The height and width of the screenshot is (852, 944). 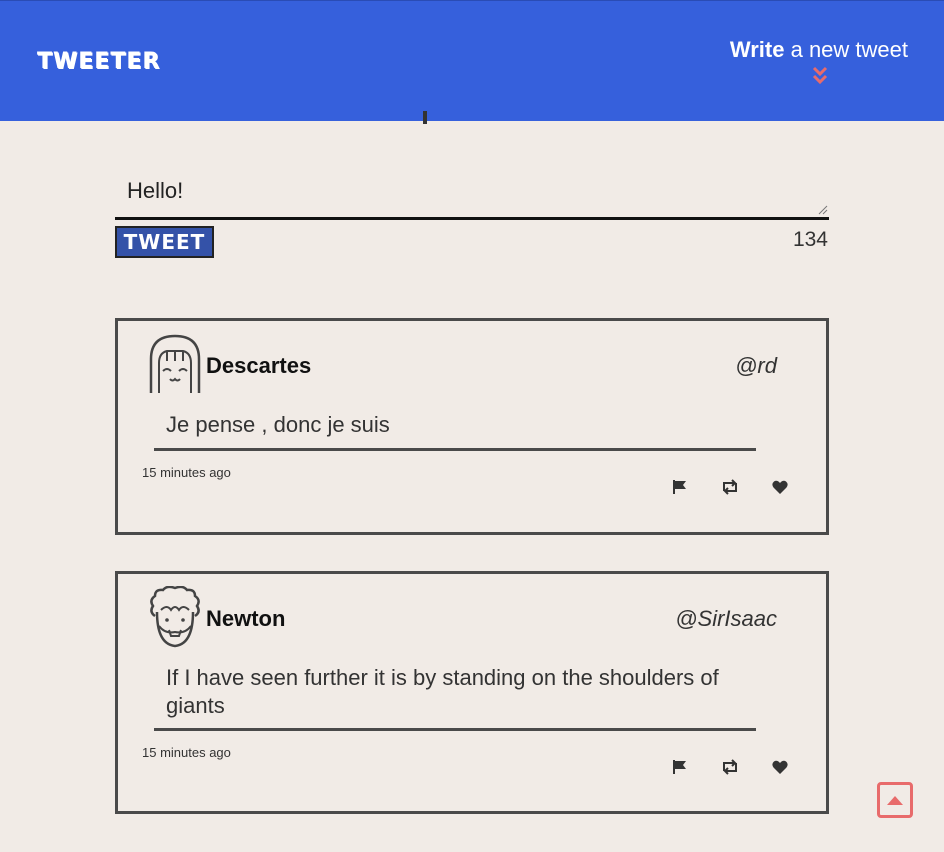 What do you see at coordinates (278, 424) in the screenshot?
I see `tweet-text: Je pense , donc je suis` at bounding box center [278, 424].